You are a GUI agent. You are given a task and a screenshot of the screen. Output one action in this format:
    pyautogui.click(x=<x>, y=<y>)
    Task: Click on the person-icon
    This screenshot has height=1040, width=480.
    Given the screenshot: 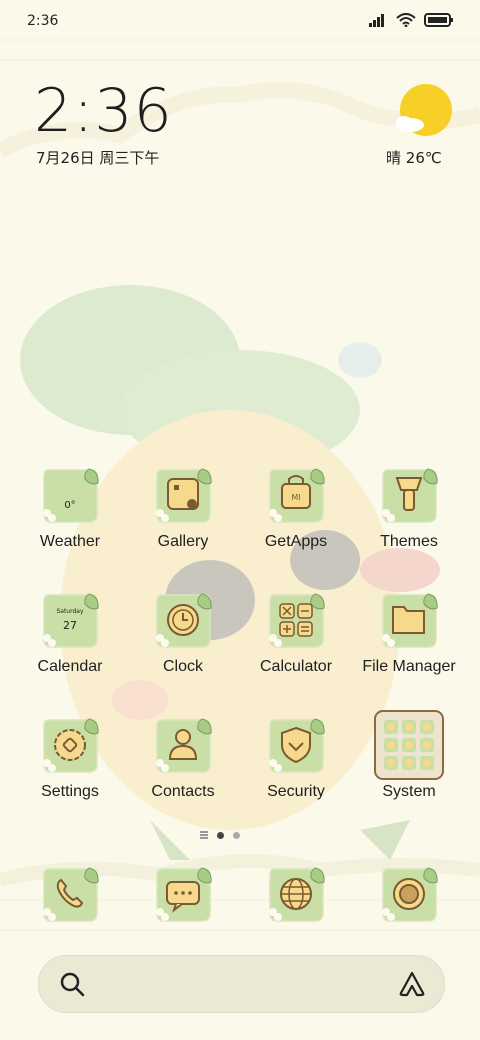 What is the action you would take?
    pyautogui.click(x=183, y=745)
    